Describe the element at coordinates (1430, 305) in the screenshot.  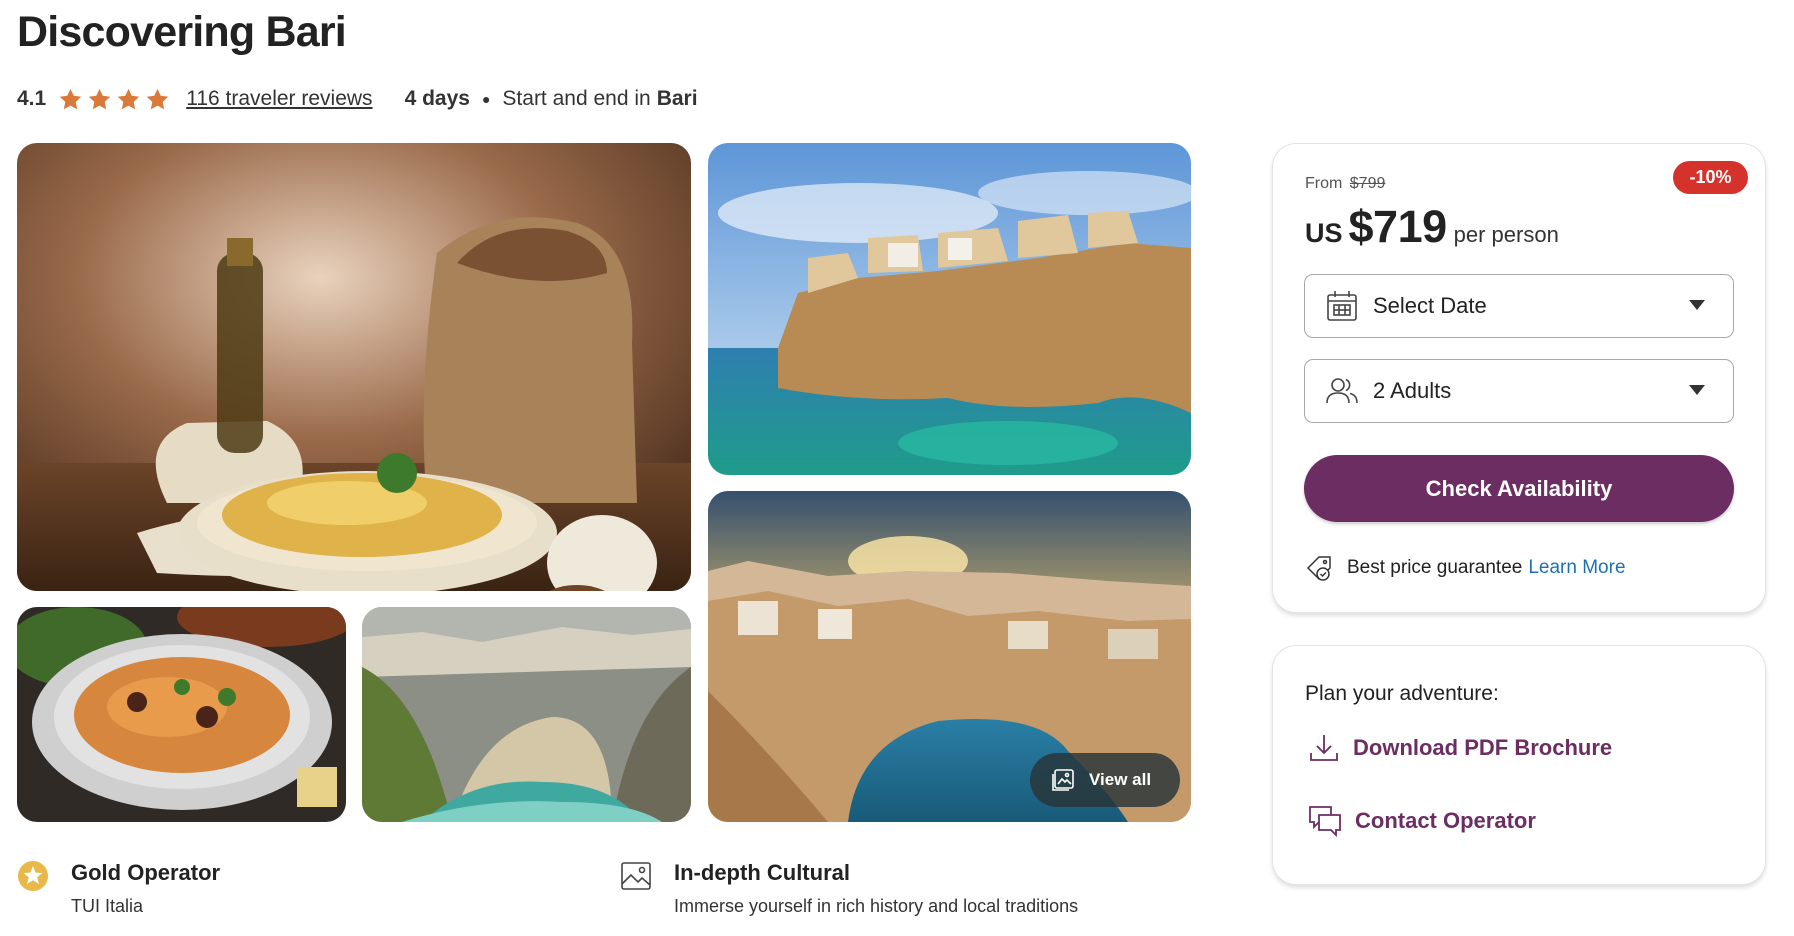
I see `date-select-label: Select Date` at that location.